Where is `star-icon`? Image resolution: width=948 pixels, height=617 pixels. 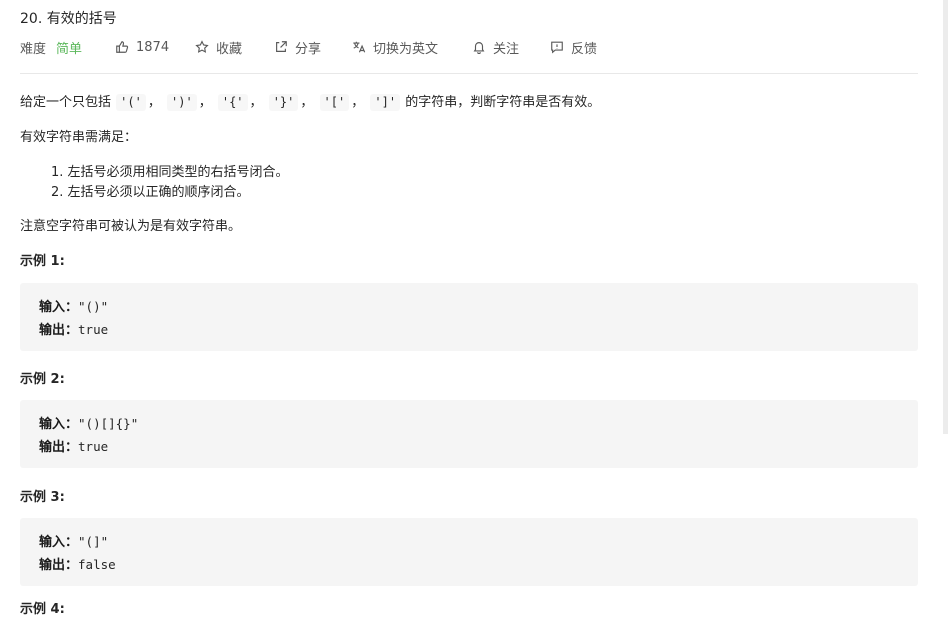
star-icon is located at coordinates (202, 46).